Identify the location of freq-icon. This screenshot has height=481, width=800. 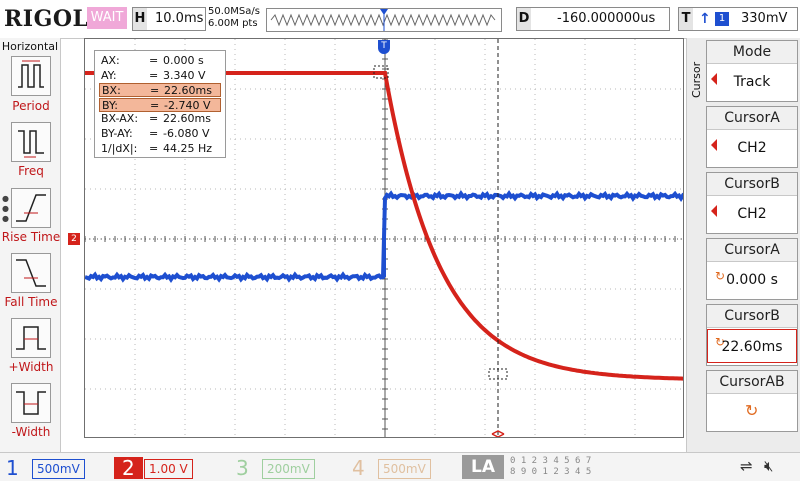
(31, 144).